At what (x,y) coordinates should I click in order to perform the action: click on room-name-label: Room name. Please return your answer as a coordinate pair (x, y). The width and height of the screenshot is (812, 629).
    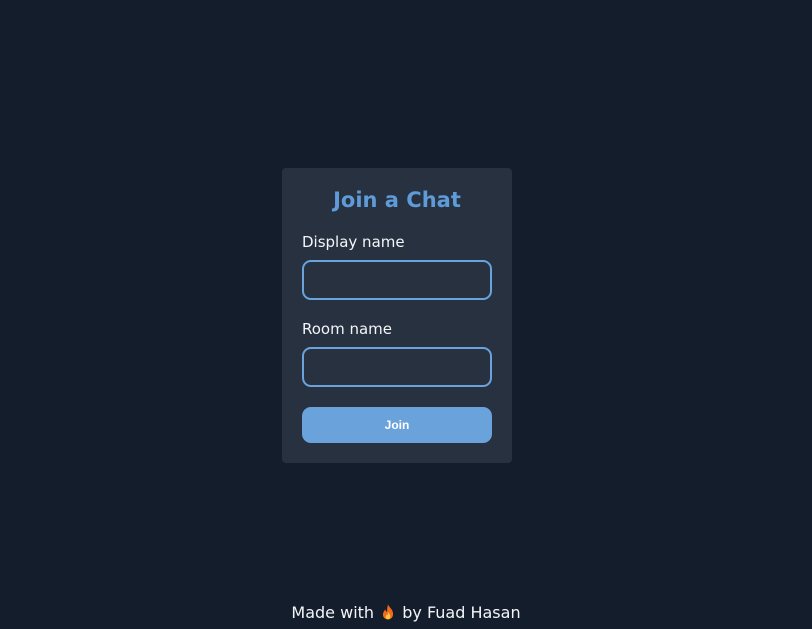
    Looking at the image, I should click on (347, 329).